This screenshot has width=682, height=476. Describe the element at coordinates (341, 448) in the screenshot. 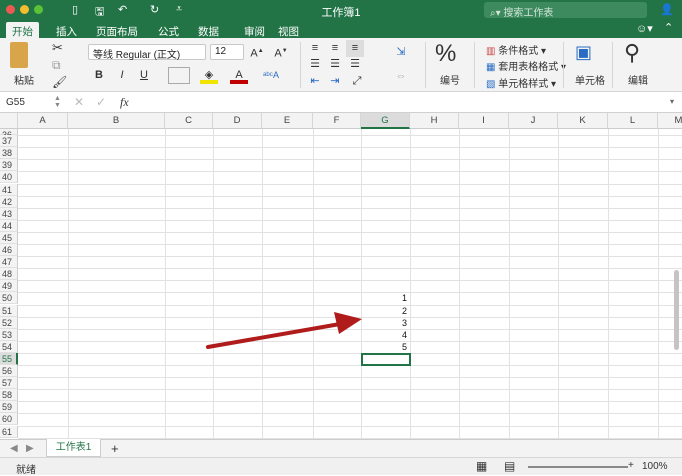

I see `sheet-tab-bar: ◀ ▶ 工作表1 +` at that location.